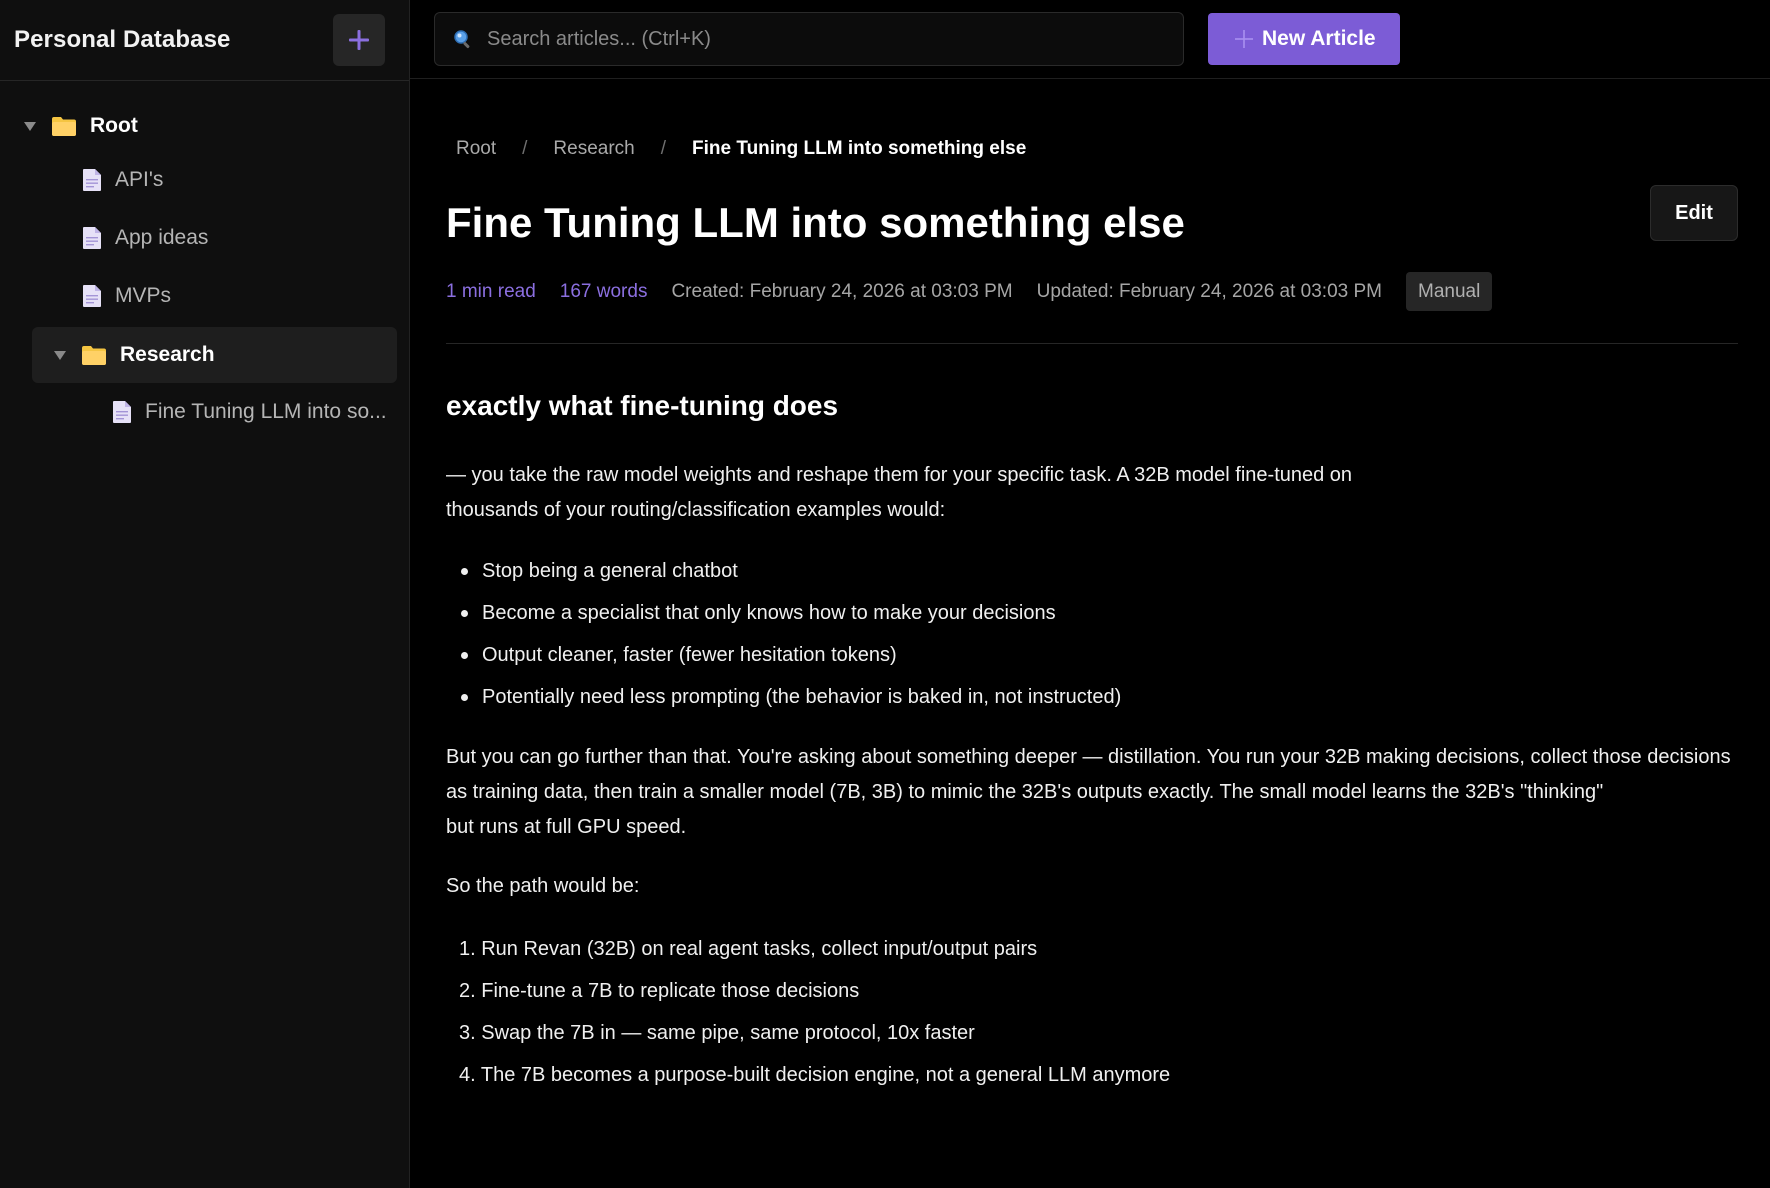  What do you see at coordinates (122, 39) in the screenshot?
I see `sidebar-title: Personal Database` at bounding box center [122, 39].